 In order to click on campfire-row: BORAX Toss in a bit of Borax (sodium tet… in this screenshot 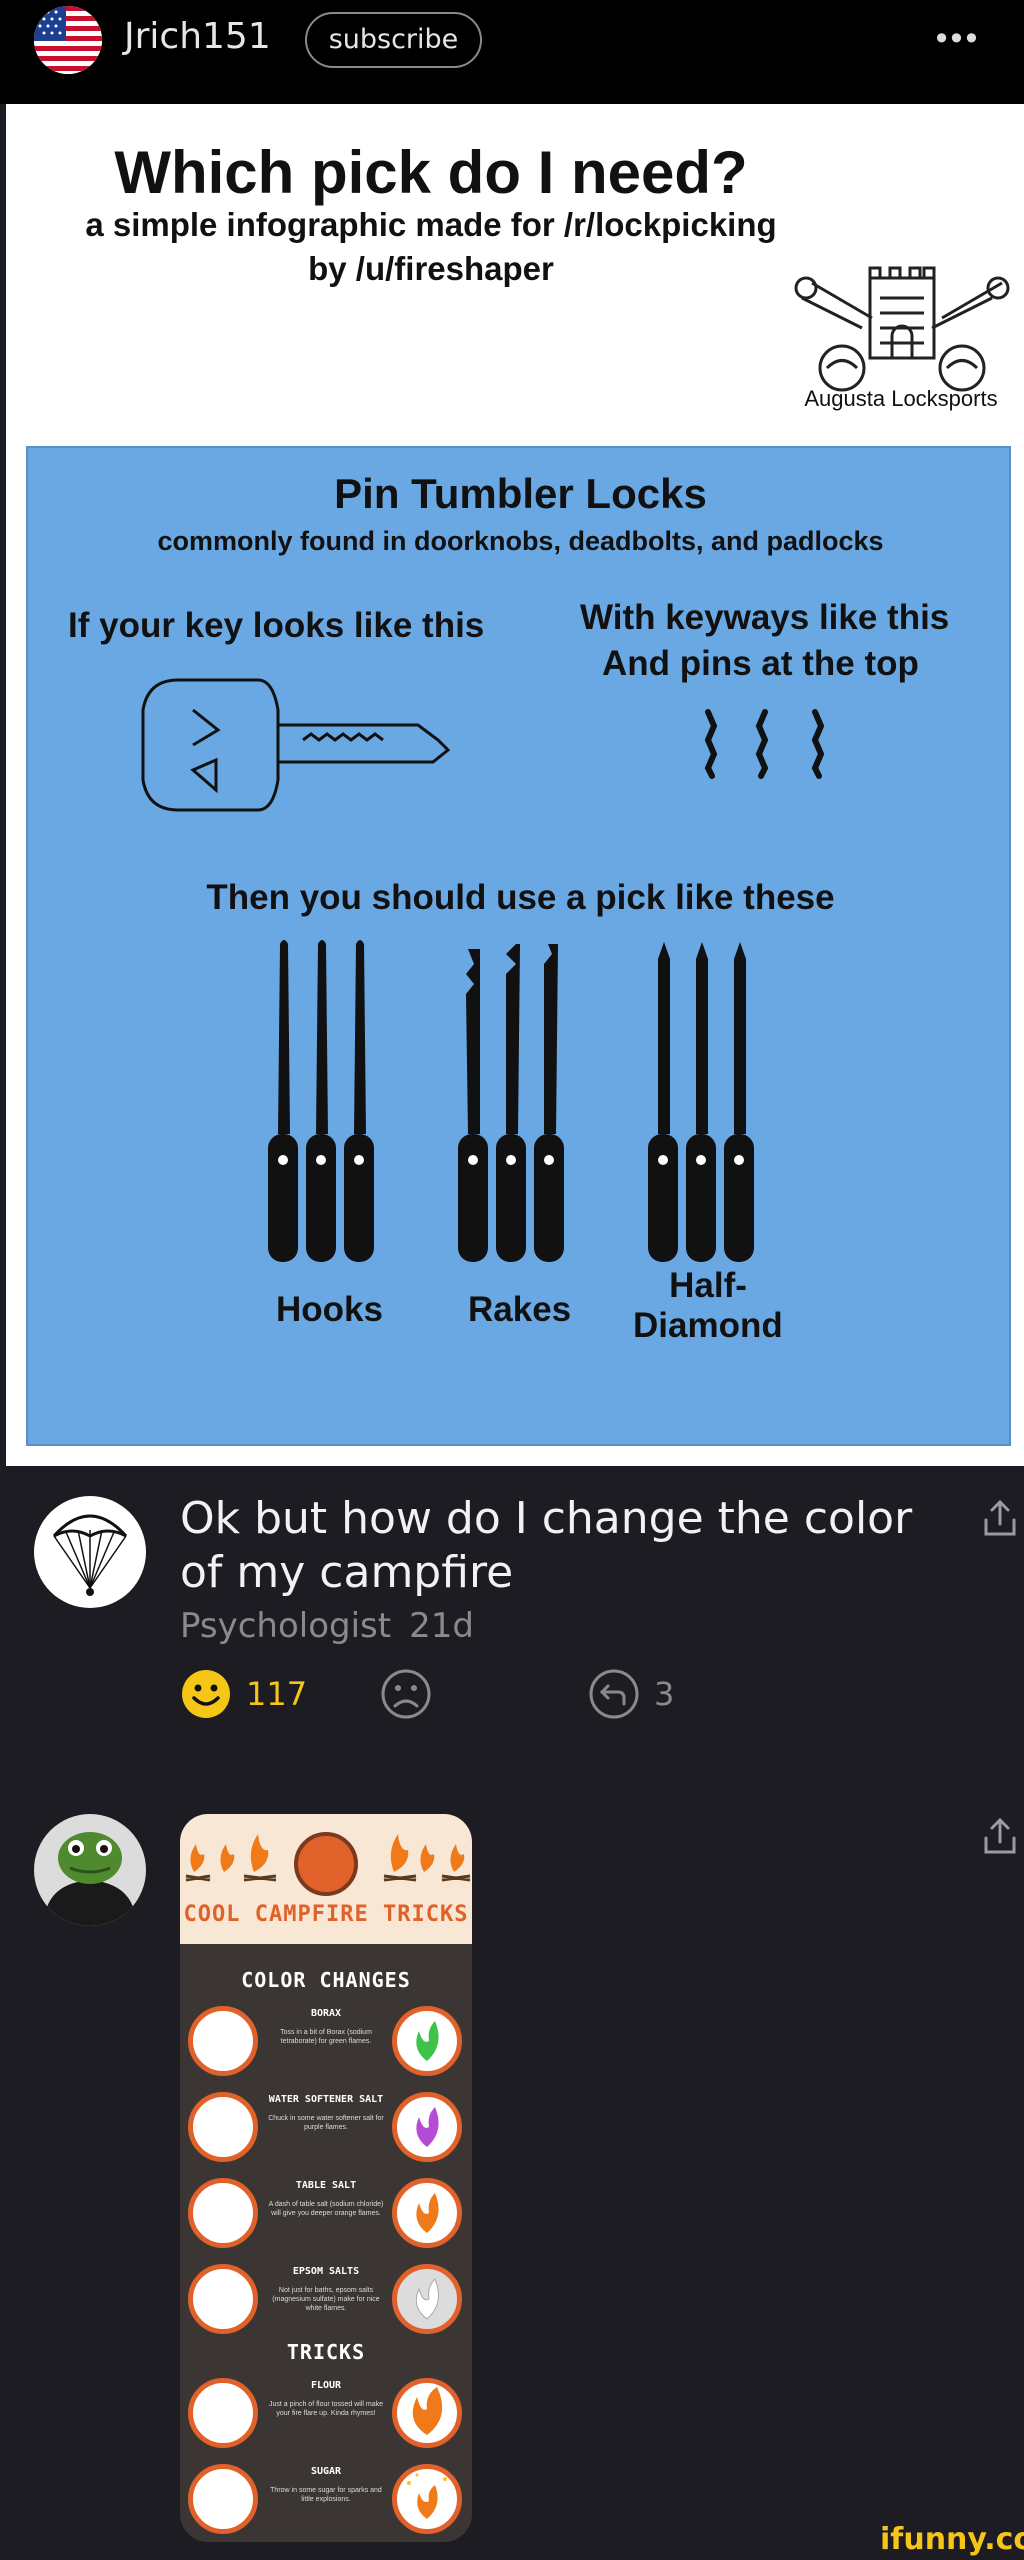, I will do `click(326, 2038)`.